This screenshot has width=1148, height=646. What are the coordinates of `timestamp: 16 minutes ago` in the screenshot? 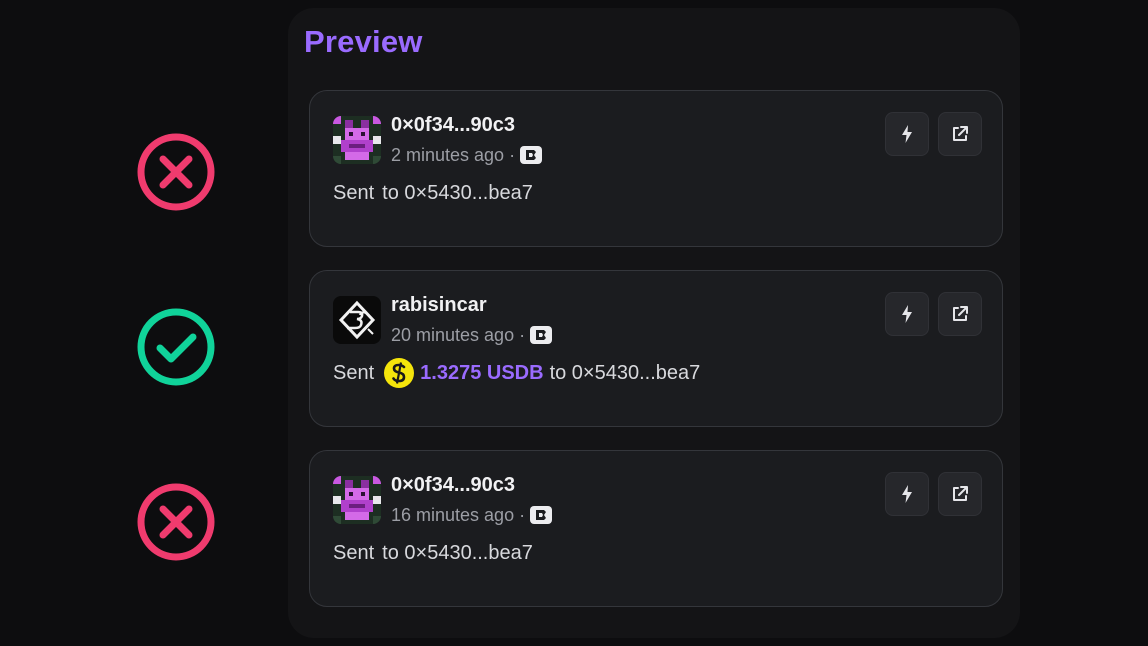 It's located at (453, 514).